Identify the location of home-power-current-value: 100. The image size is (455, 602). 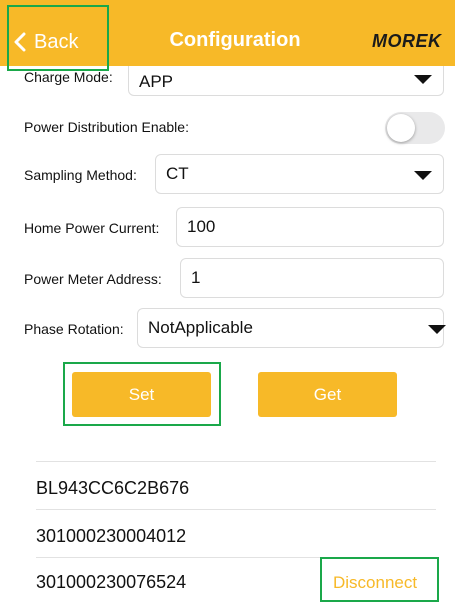
(201, 226).